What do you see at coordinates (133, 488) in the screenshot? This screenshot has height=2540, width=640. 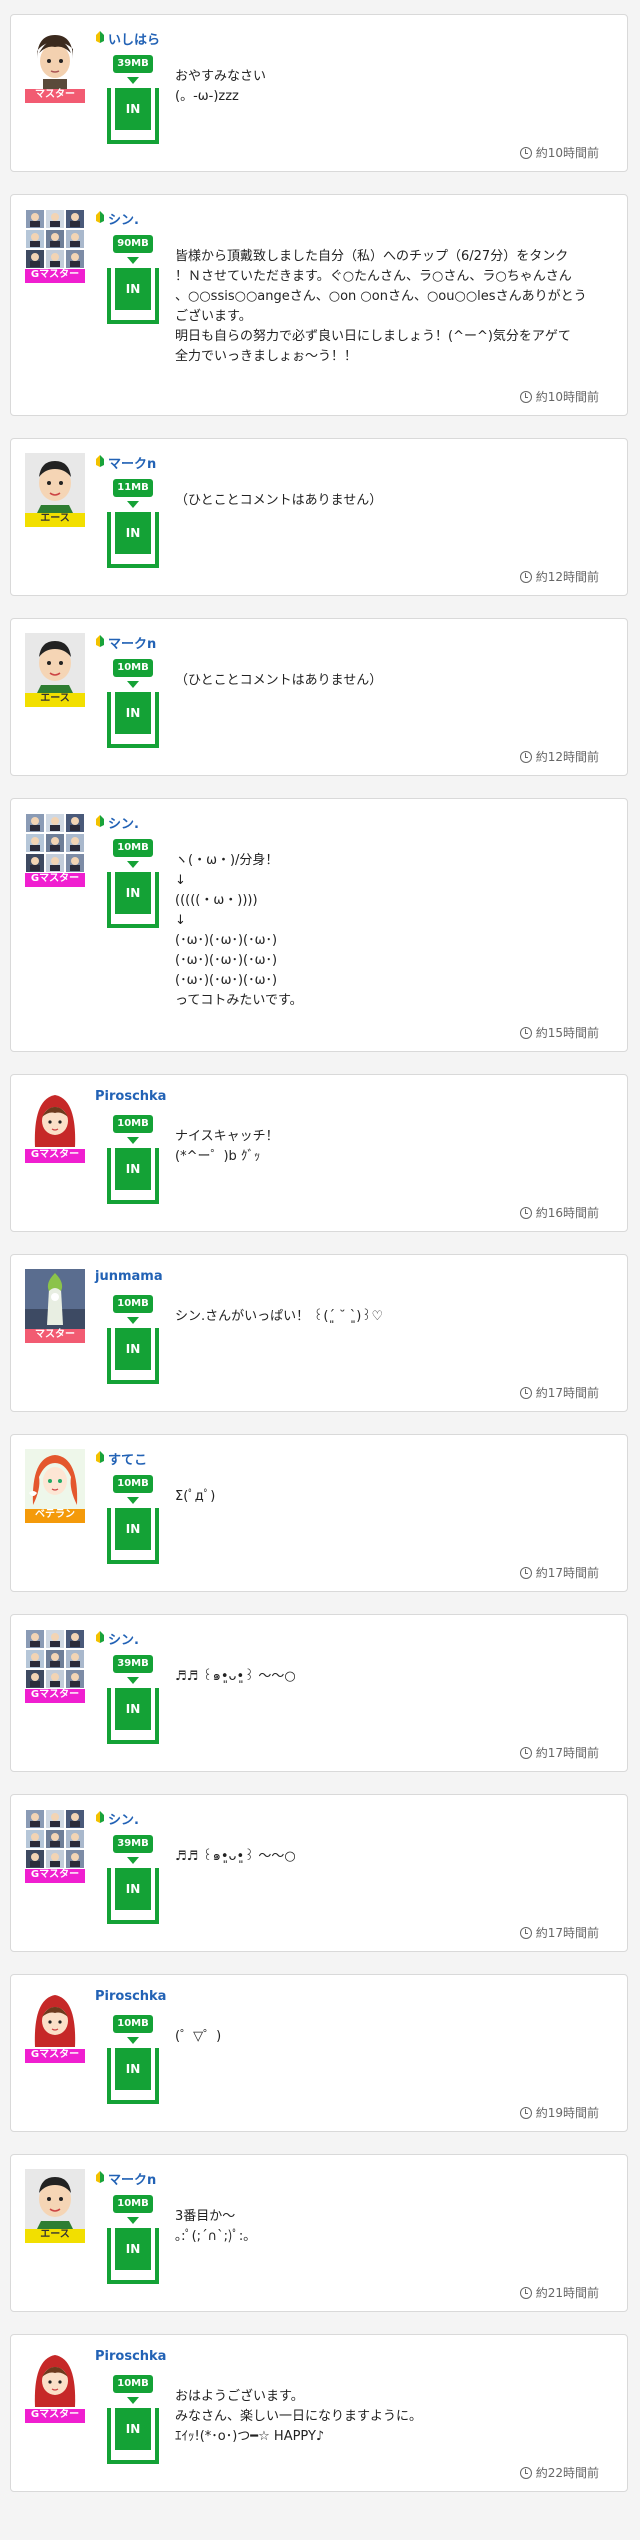 I see `mb-badge: 11MB` at bounding box center [133, 488].